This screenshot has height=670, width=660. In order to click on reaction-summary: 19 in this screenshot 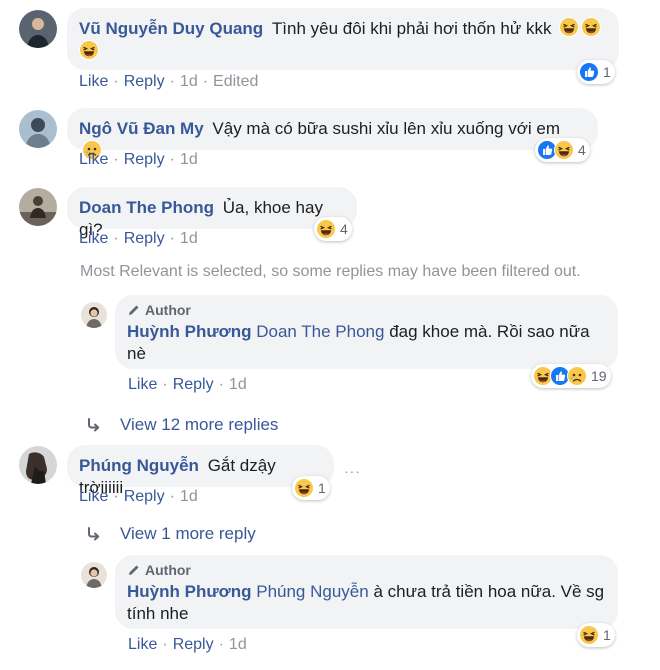, I will do `click(571, 376)`.